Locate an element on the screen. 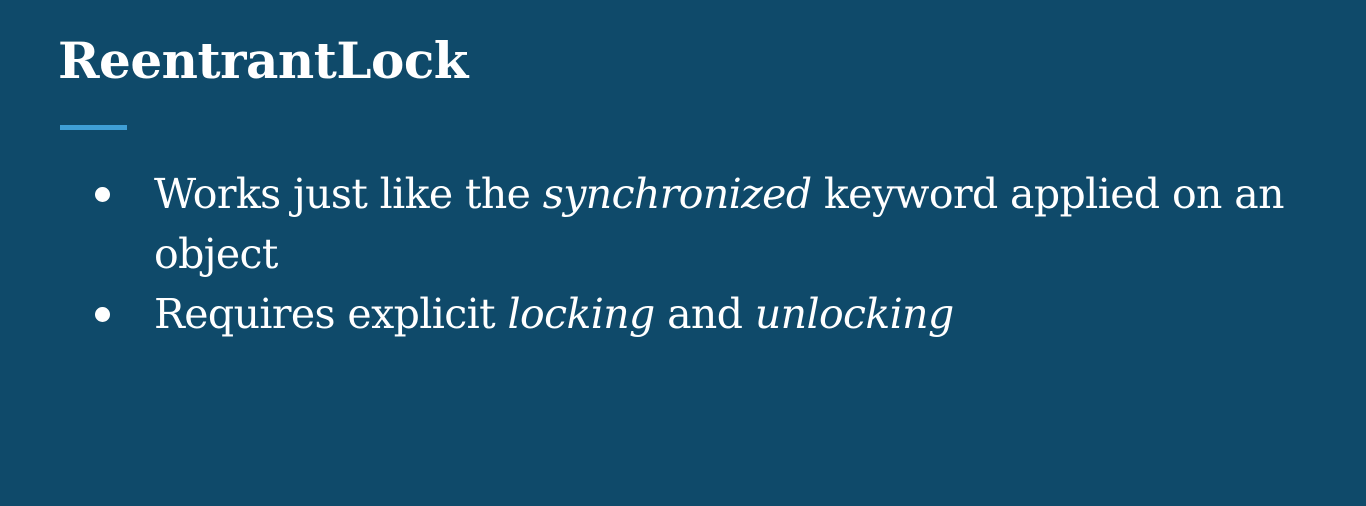  bullet-emphasis: synchronized is located at coordinates (677, 194).